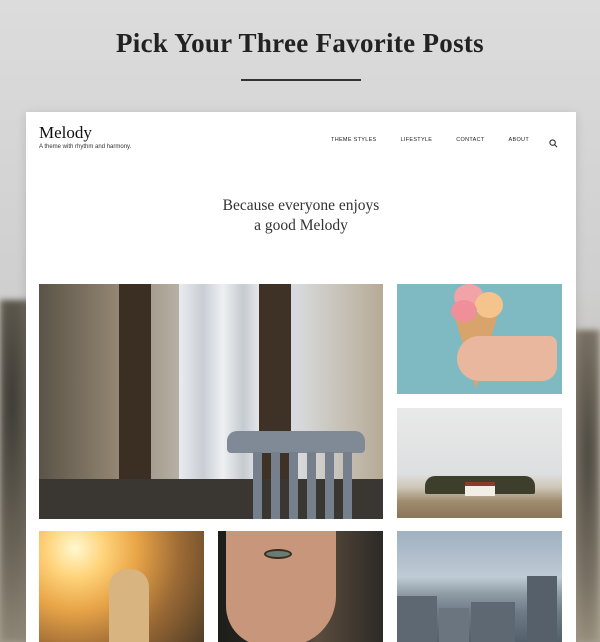  Describe the element at coordinates (479, 339) in the screenshot. I see `post-image-ice-cream` at that location.